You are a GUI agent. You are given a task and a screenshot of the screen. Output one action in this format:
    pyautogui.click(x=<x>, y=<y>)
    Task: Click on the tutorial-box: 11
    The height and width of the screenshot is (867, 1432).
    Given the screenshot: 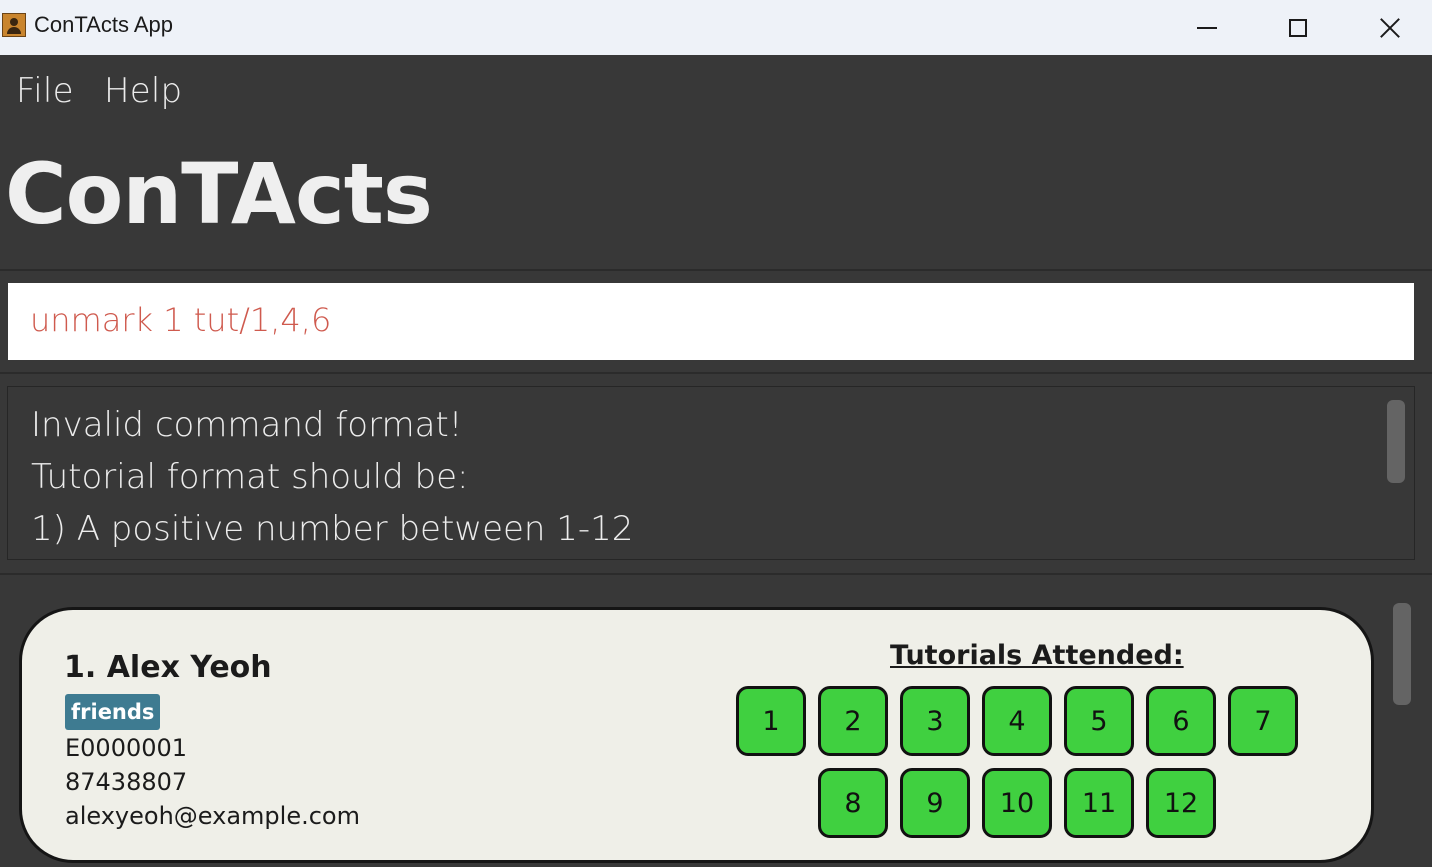 What is the action you would take?
    pyautogui.click(x=1099, y=803)
    